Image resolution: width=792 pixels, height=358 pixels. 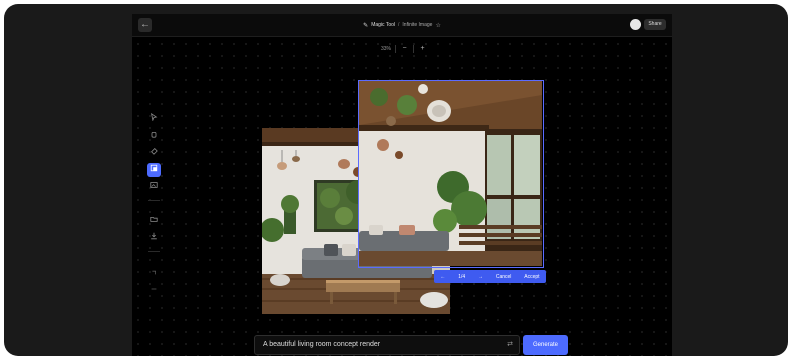 I want to click on accept-button: Accept, so click(x=531, y=277).